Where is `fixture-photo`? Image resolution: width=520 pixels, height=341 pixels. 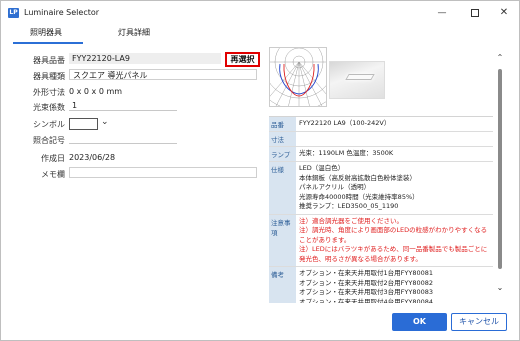
fixture-photo is located at coordinates (357, 80).